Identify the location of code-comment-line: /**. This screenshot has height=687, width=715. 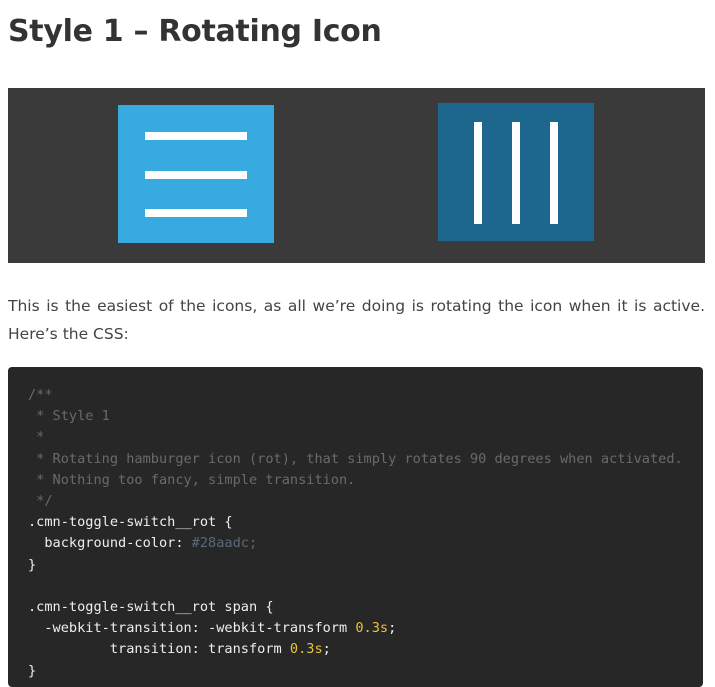
(40, 395).